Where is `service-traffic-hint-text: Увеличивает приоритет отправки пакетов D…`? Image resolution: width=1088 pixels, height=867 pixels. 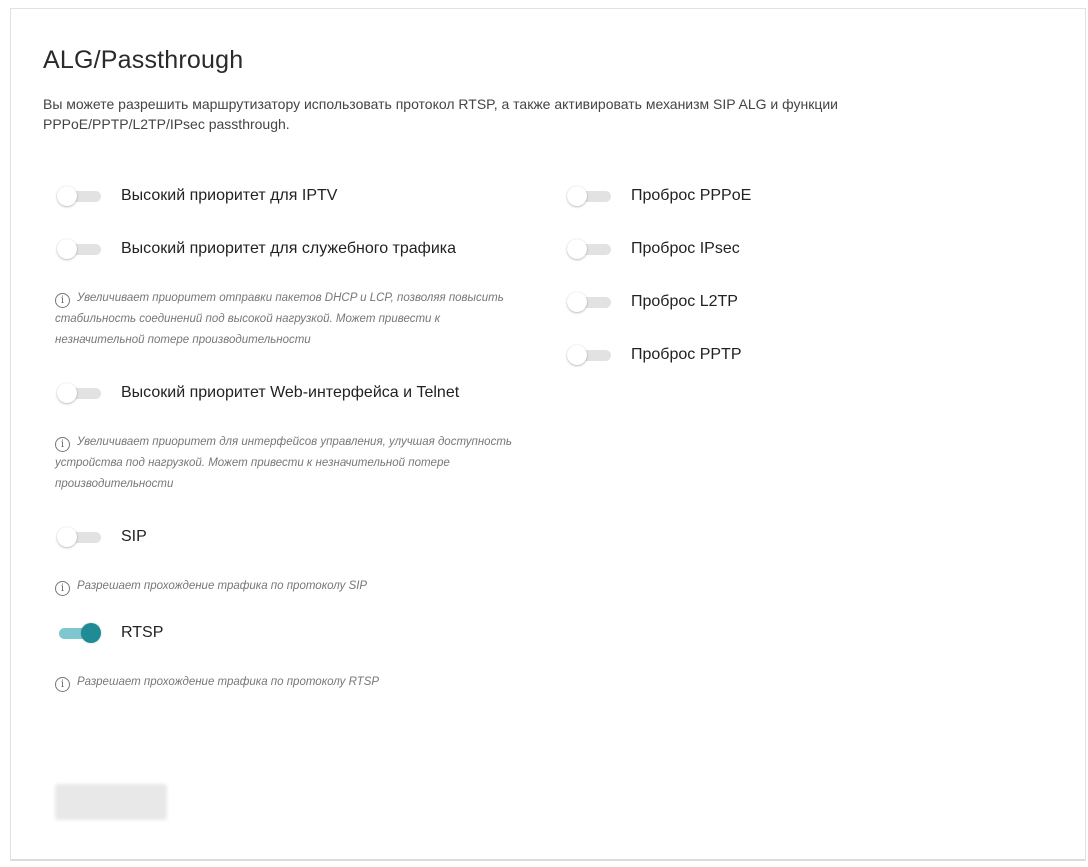
service-traffic-hint-text: Увеличивает приоритет отправки пакетов D… is located at coordinates (279, 319).